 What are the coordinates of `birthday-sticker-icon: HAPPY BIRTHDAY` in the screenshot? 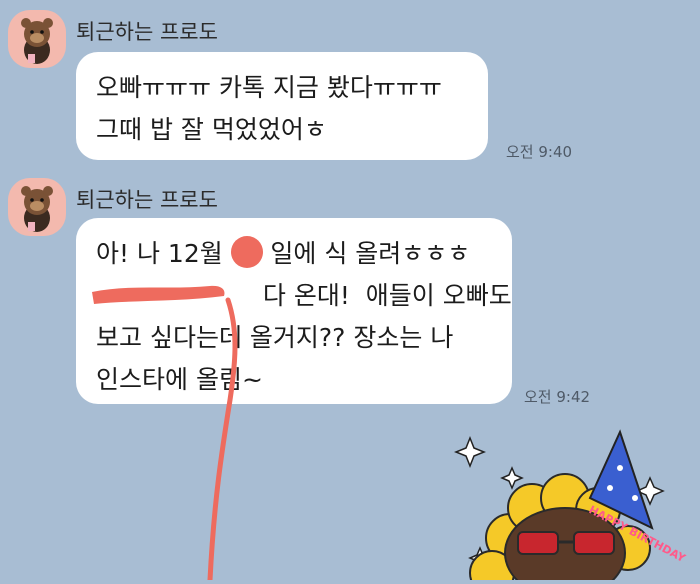 It's located at (570, 506).